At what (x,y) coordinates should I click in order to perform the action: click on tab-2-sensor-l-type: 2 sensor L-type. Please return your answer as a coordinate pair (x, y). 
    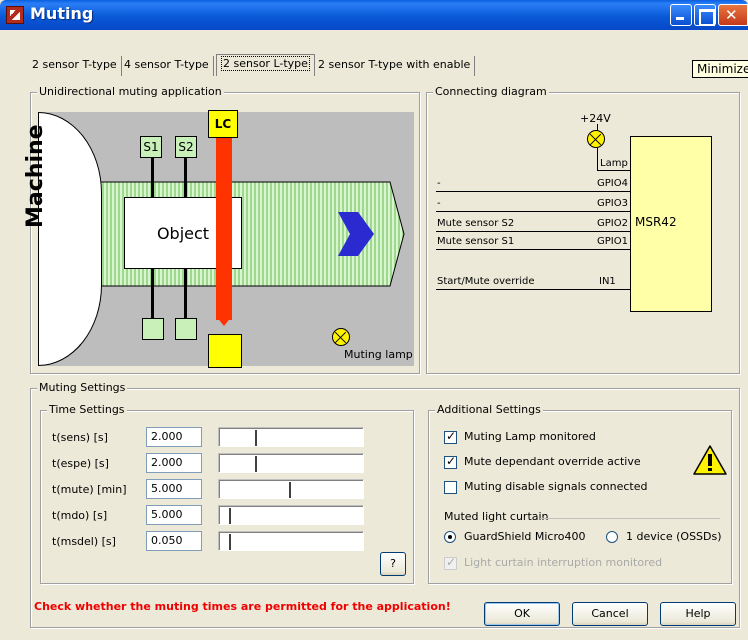
    Looking at the image, I should click on (265, 65).